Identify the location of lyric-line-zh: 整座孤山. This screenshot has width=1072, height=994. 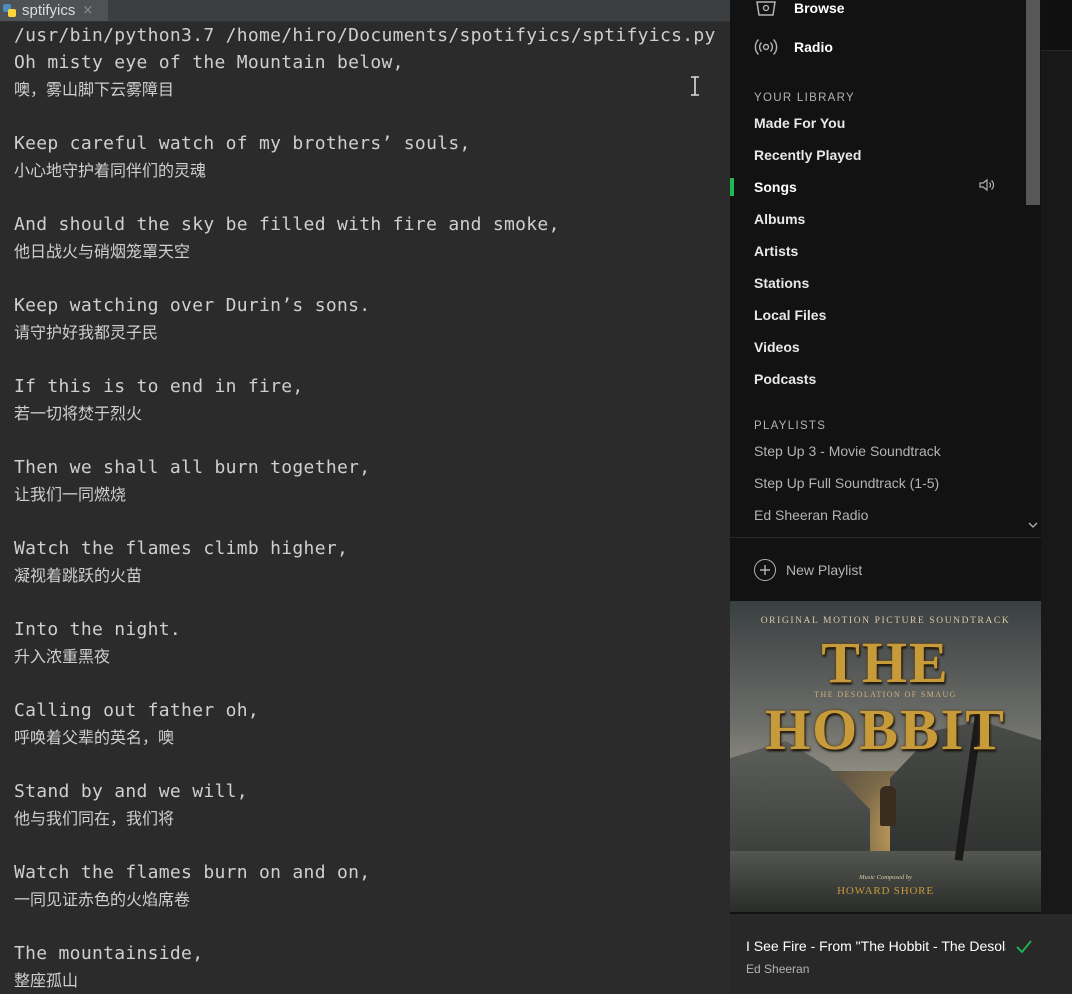
(46, 980).